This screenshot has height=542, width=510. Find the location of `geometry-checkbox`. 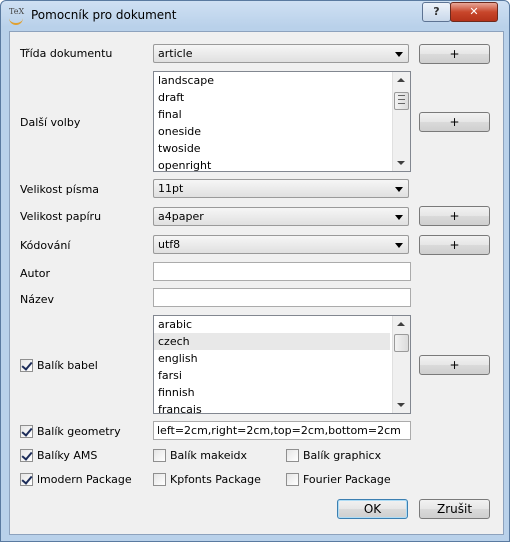

geometry-checkbox is located at coordinates (26, 431).